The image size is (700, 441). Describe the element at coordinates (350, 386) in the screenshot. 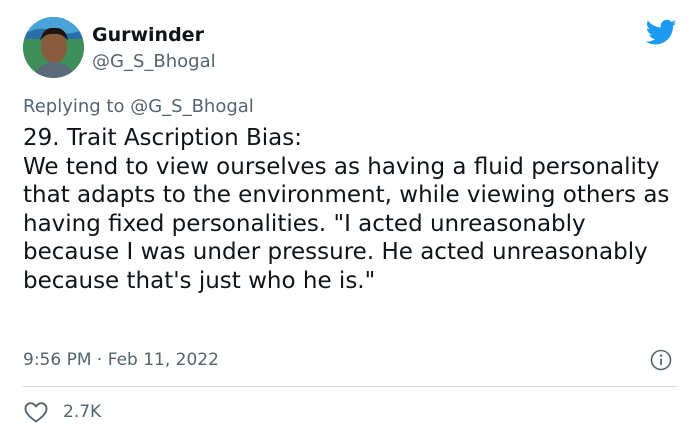

I see `divider` at that location.